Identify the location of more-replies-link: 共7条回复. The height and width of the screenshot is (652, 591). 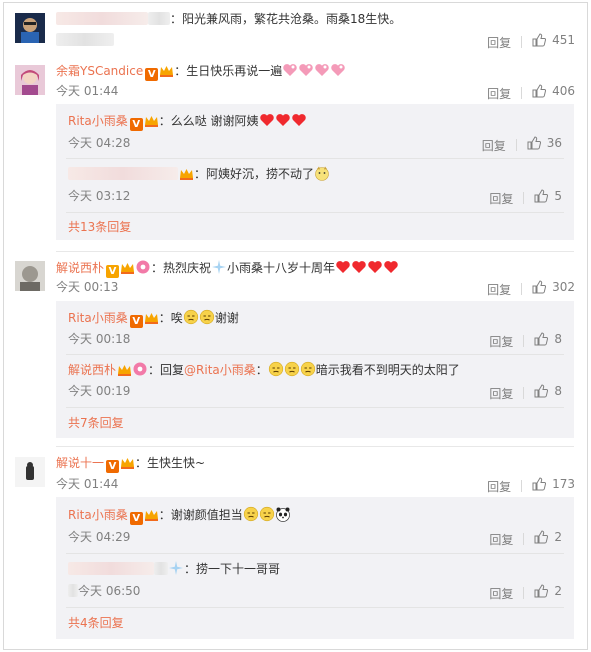
(96, 423).